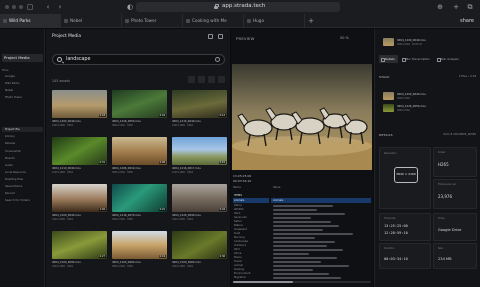 The image size is (480, 287). I want to click on window-controls, so click(14, 7).